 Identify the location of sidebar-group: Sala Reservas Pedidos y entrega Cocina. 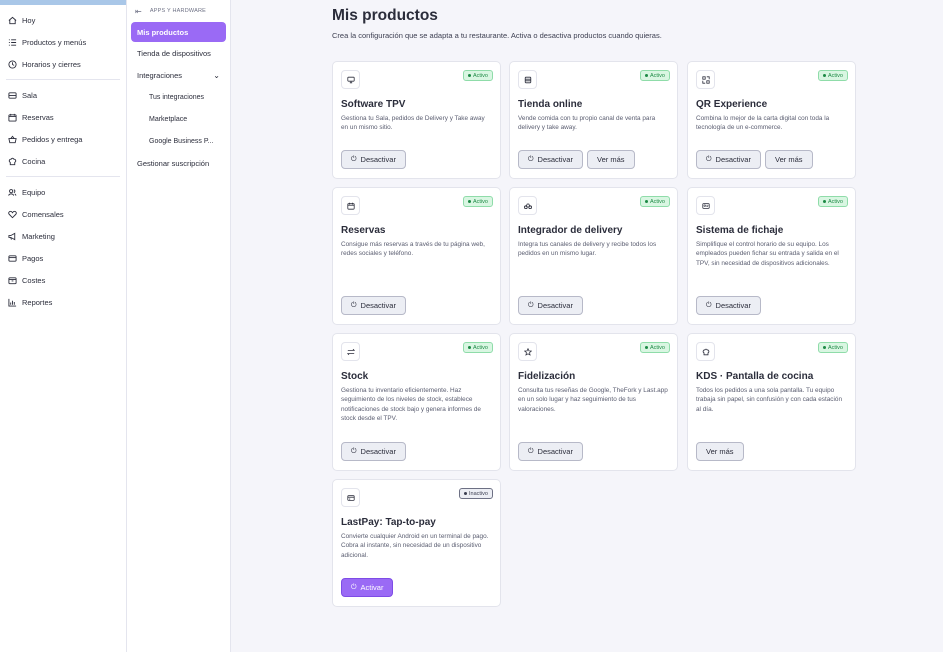
(63, 128).